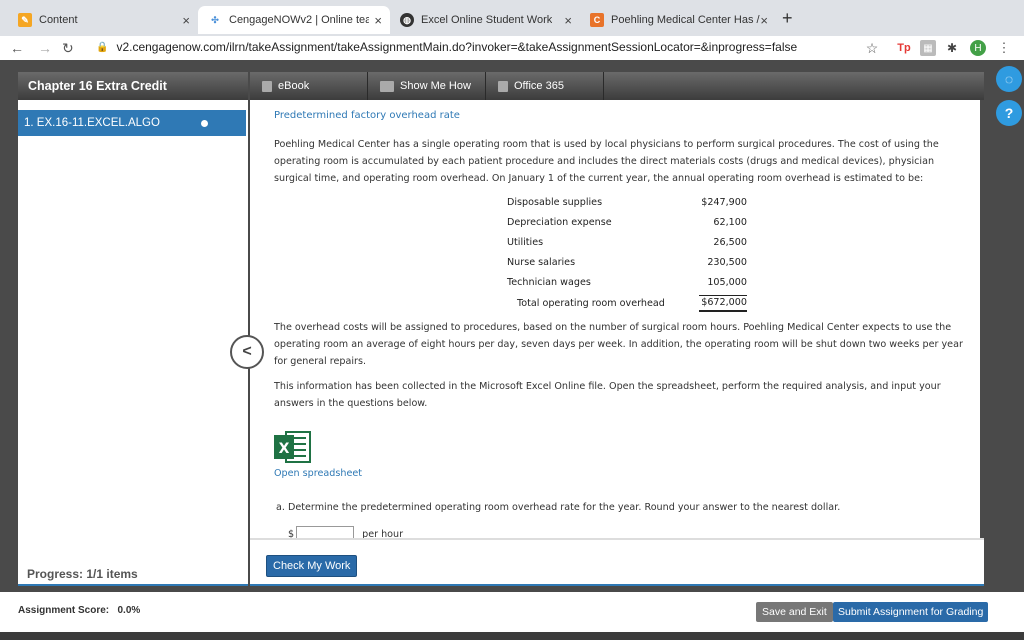 The height and width of the screenshot is (640, 1024). What do you see at coordinates (1009, 79) in the screenshot?
I see `refresh-icon: ◌` at bounding box center [1009, 79].